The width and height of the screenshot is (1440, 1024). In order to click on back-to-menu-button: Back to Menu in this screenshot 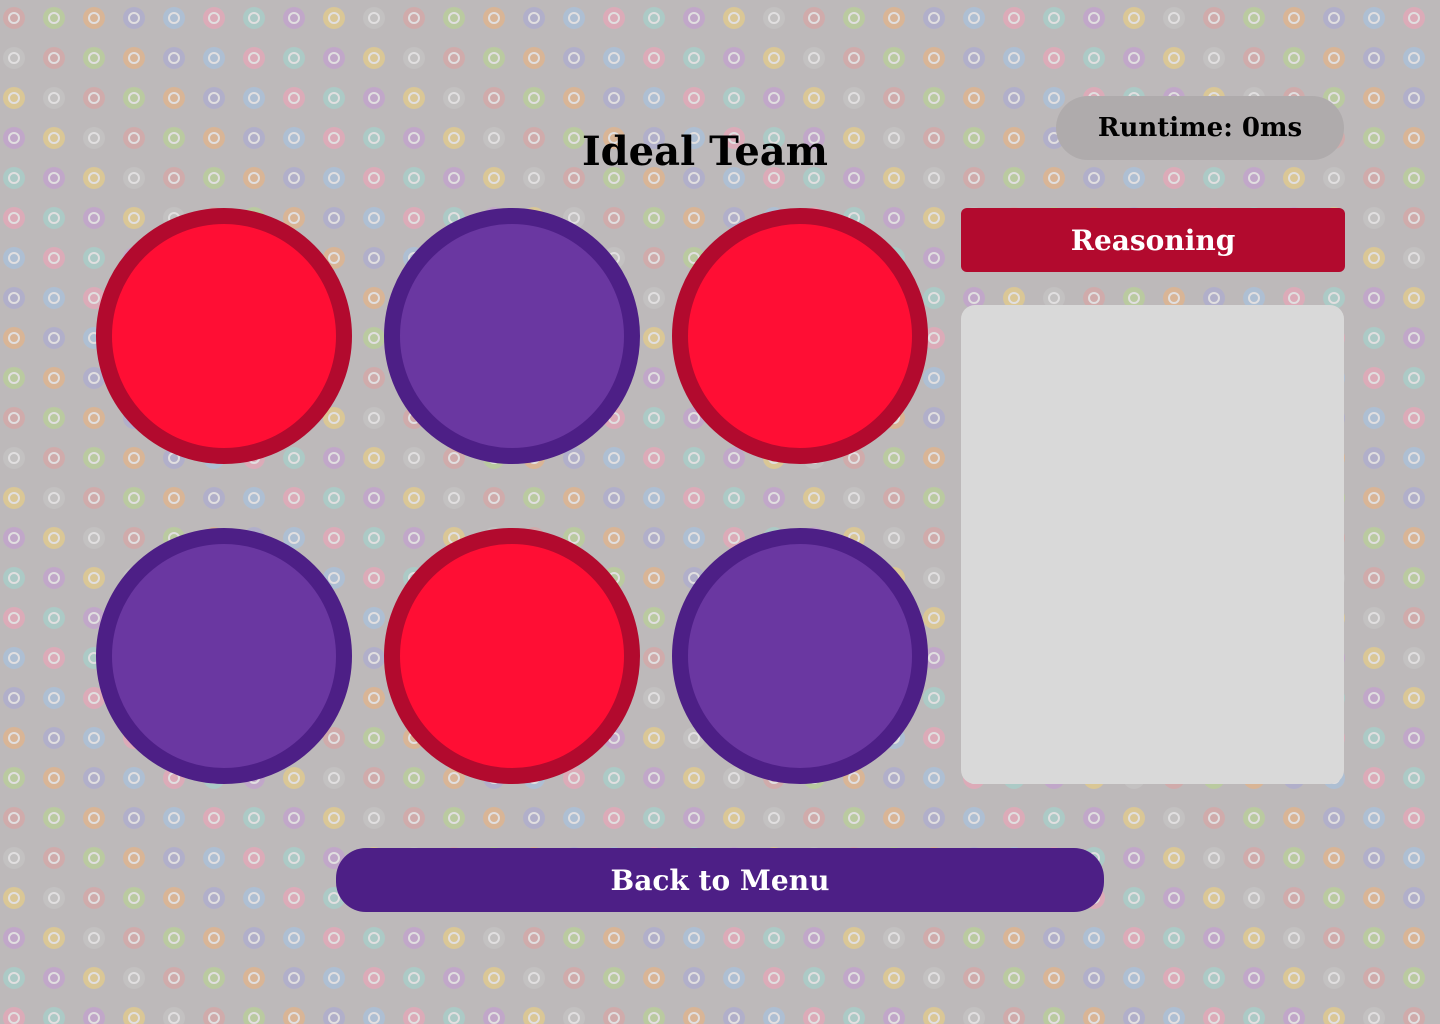, I will do `click(720, 880)`.